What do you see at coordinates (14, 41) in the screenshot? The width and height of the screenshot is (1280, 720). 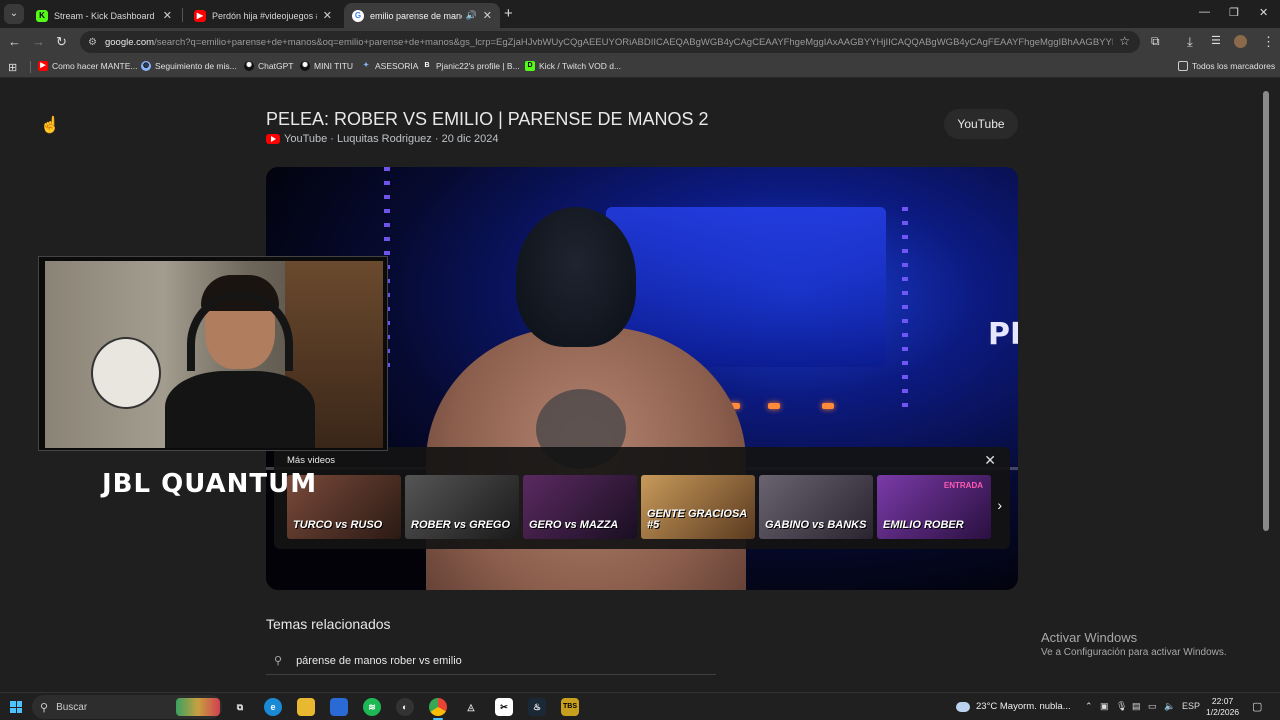 I see `back-button: ←` at bounding box center [14, 41].